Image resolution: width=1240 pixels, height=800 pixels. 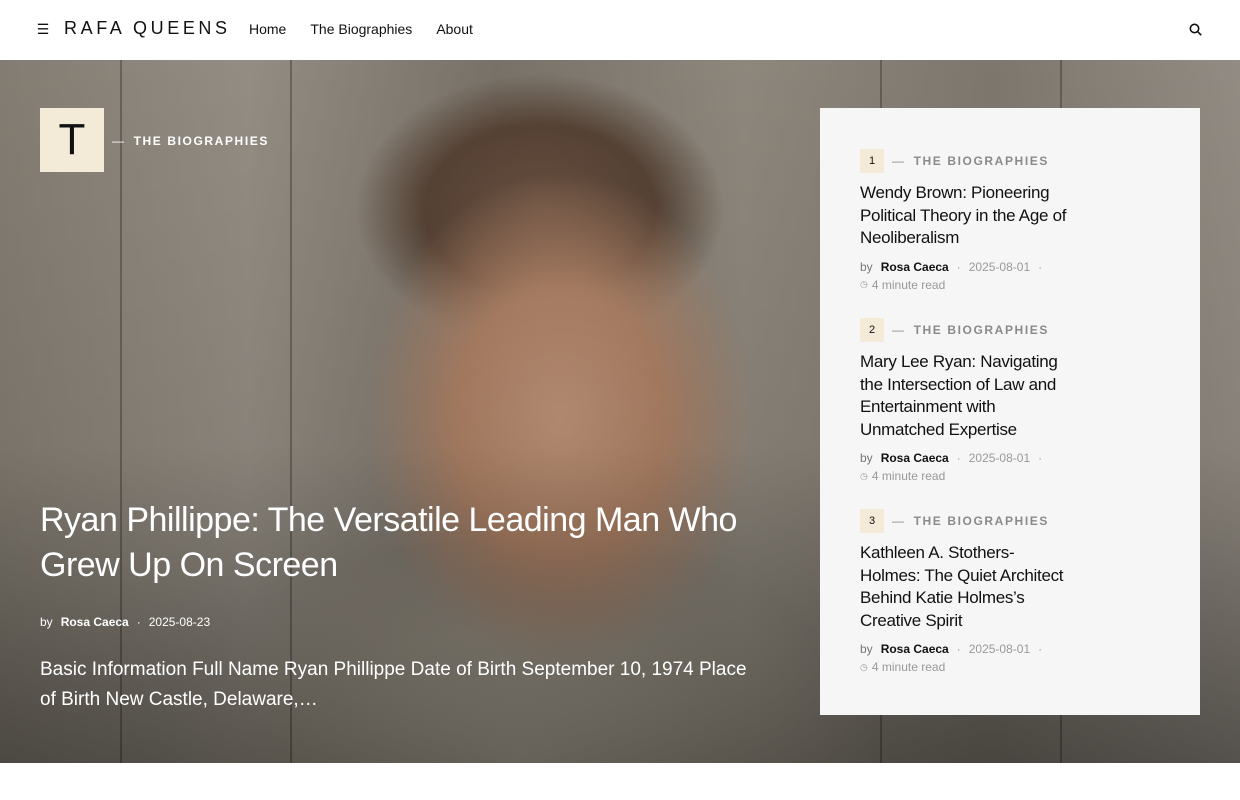 What do you see at coordinates (179, 622) in the screenshot?
I see `hero-date: 2025-08-23` at bounding box center [179, 622].